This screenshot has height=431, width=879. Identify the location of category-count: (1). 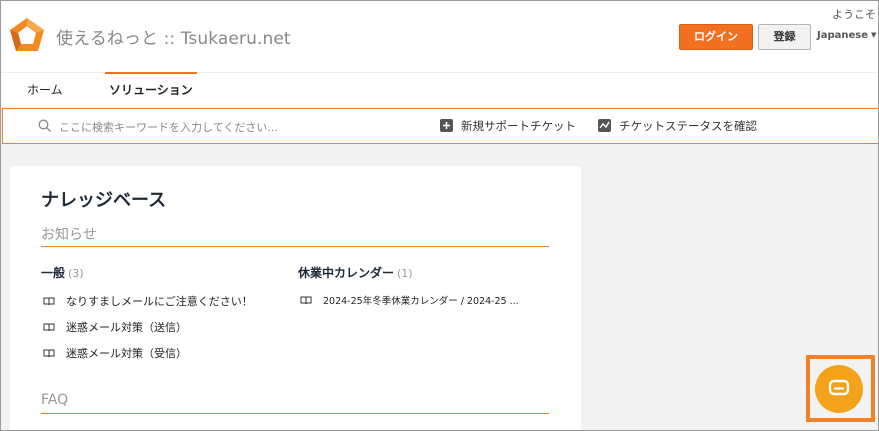
(405, 273).